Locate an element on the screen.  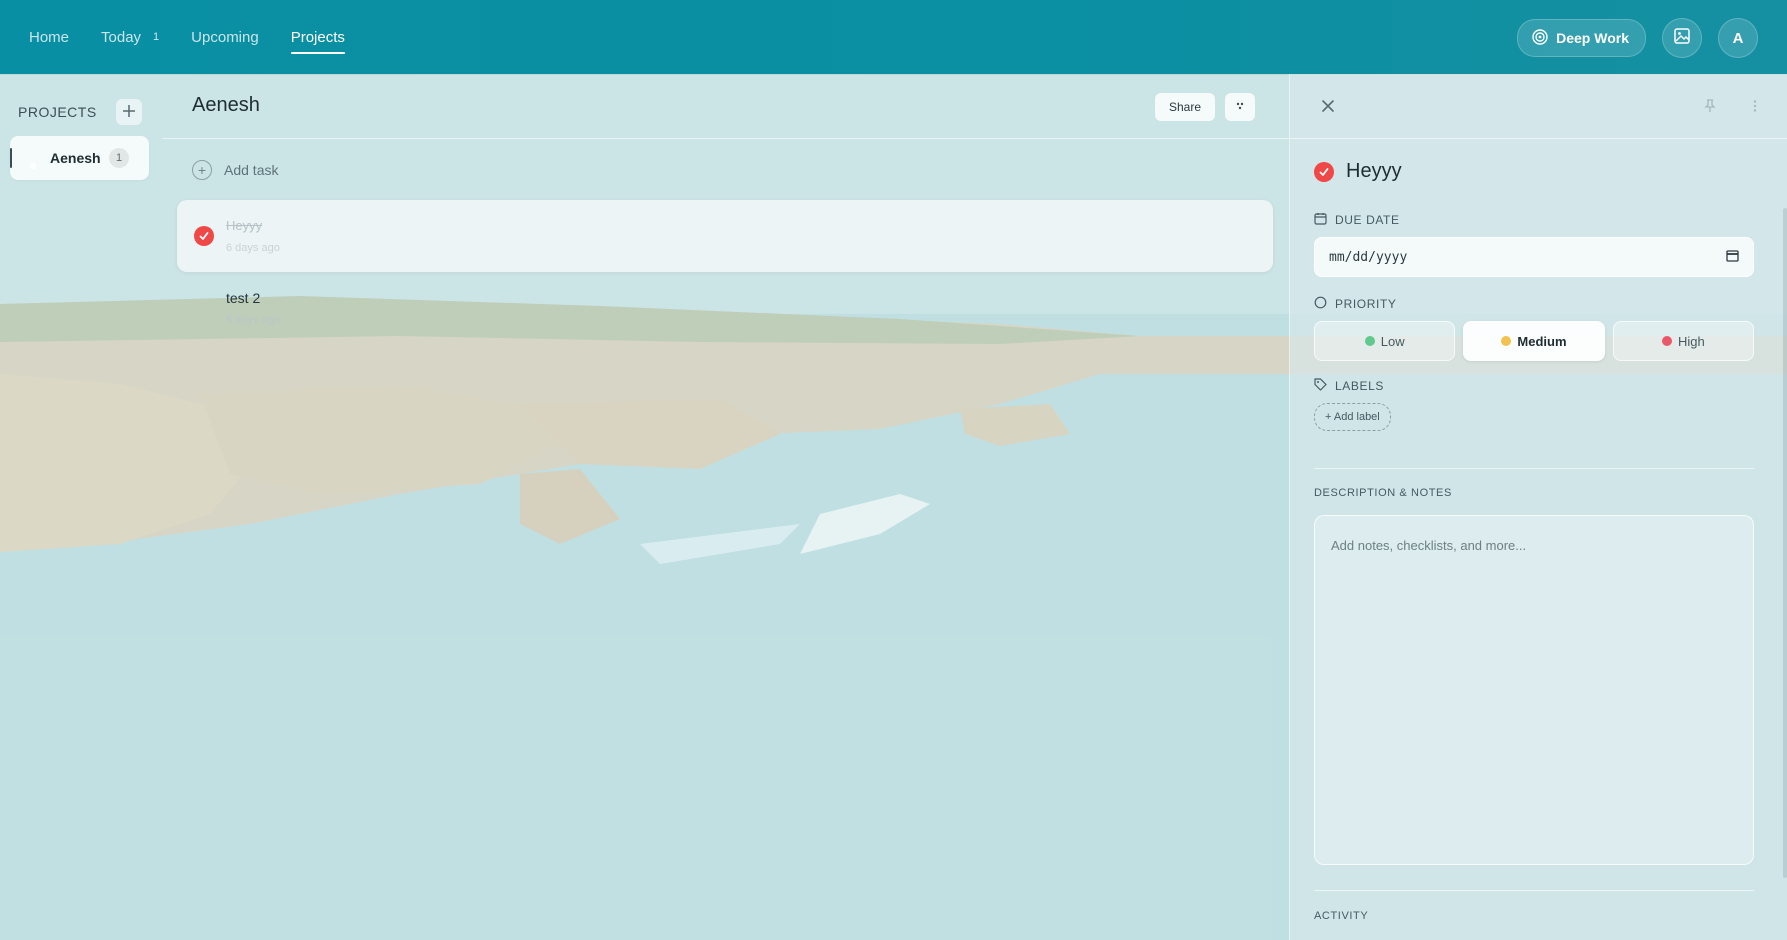
description-section-label: DESCRIPTION & NOTES is located at coordinates (1383, 493).